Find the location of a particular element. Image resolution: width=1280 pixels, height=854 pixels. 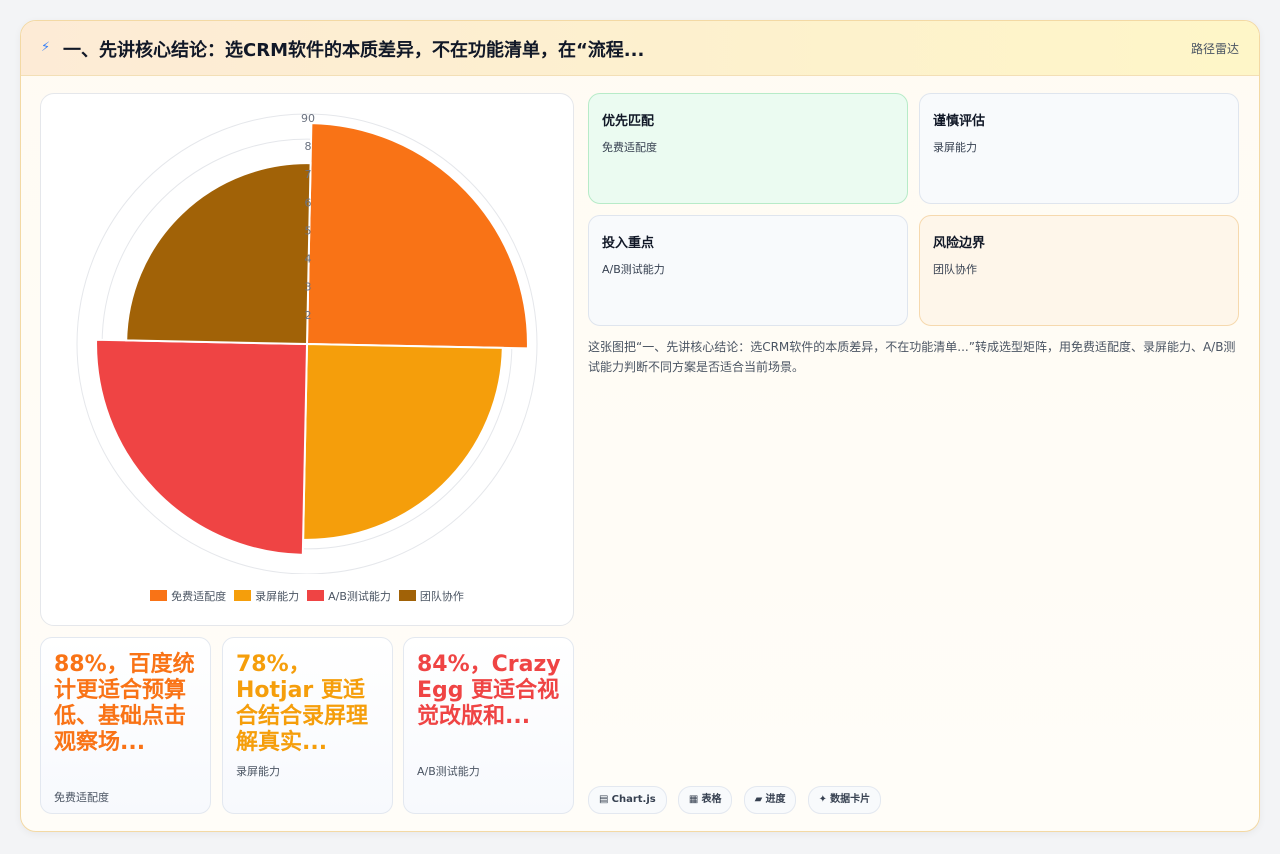

quadrant-title: 优先匹配 is located at coordinates (628, 121).